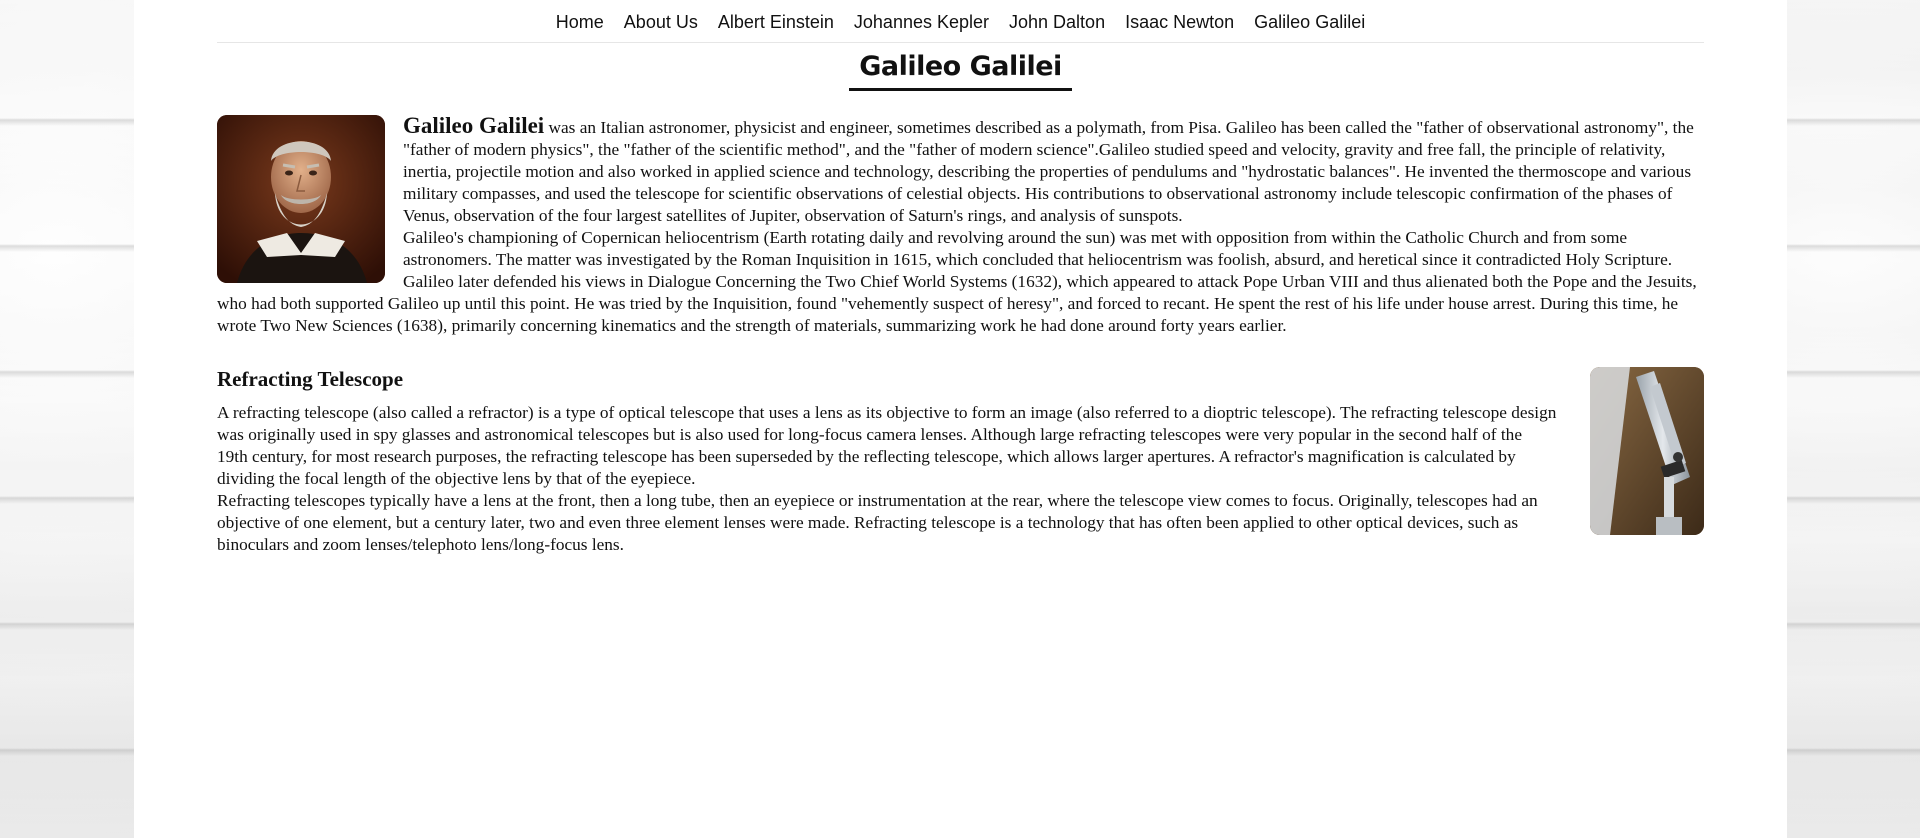 The width and height of the screenshot is (1920, 838). What do you see at coordinates (580, 22) in the screenshot?
I see `nav-link-home: Home` at bounding box center [580, 22].